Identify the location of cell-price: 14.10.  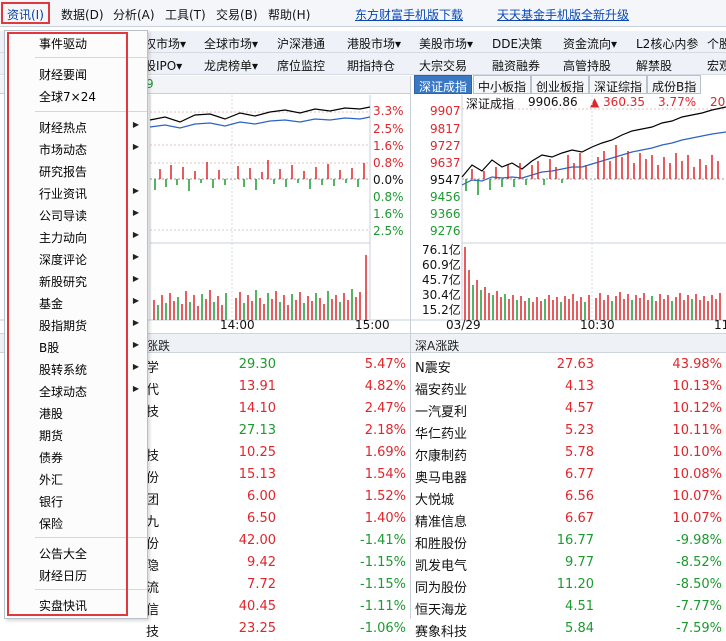
(257, 408).